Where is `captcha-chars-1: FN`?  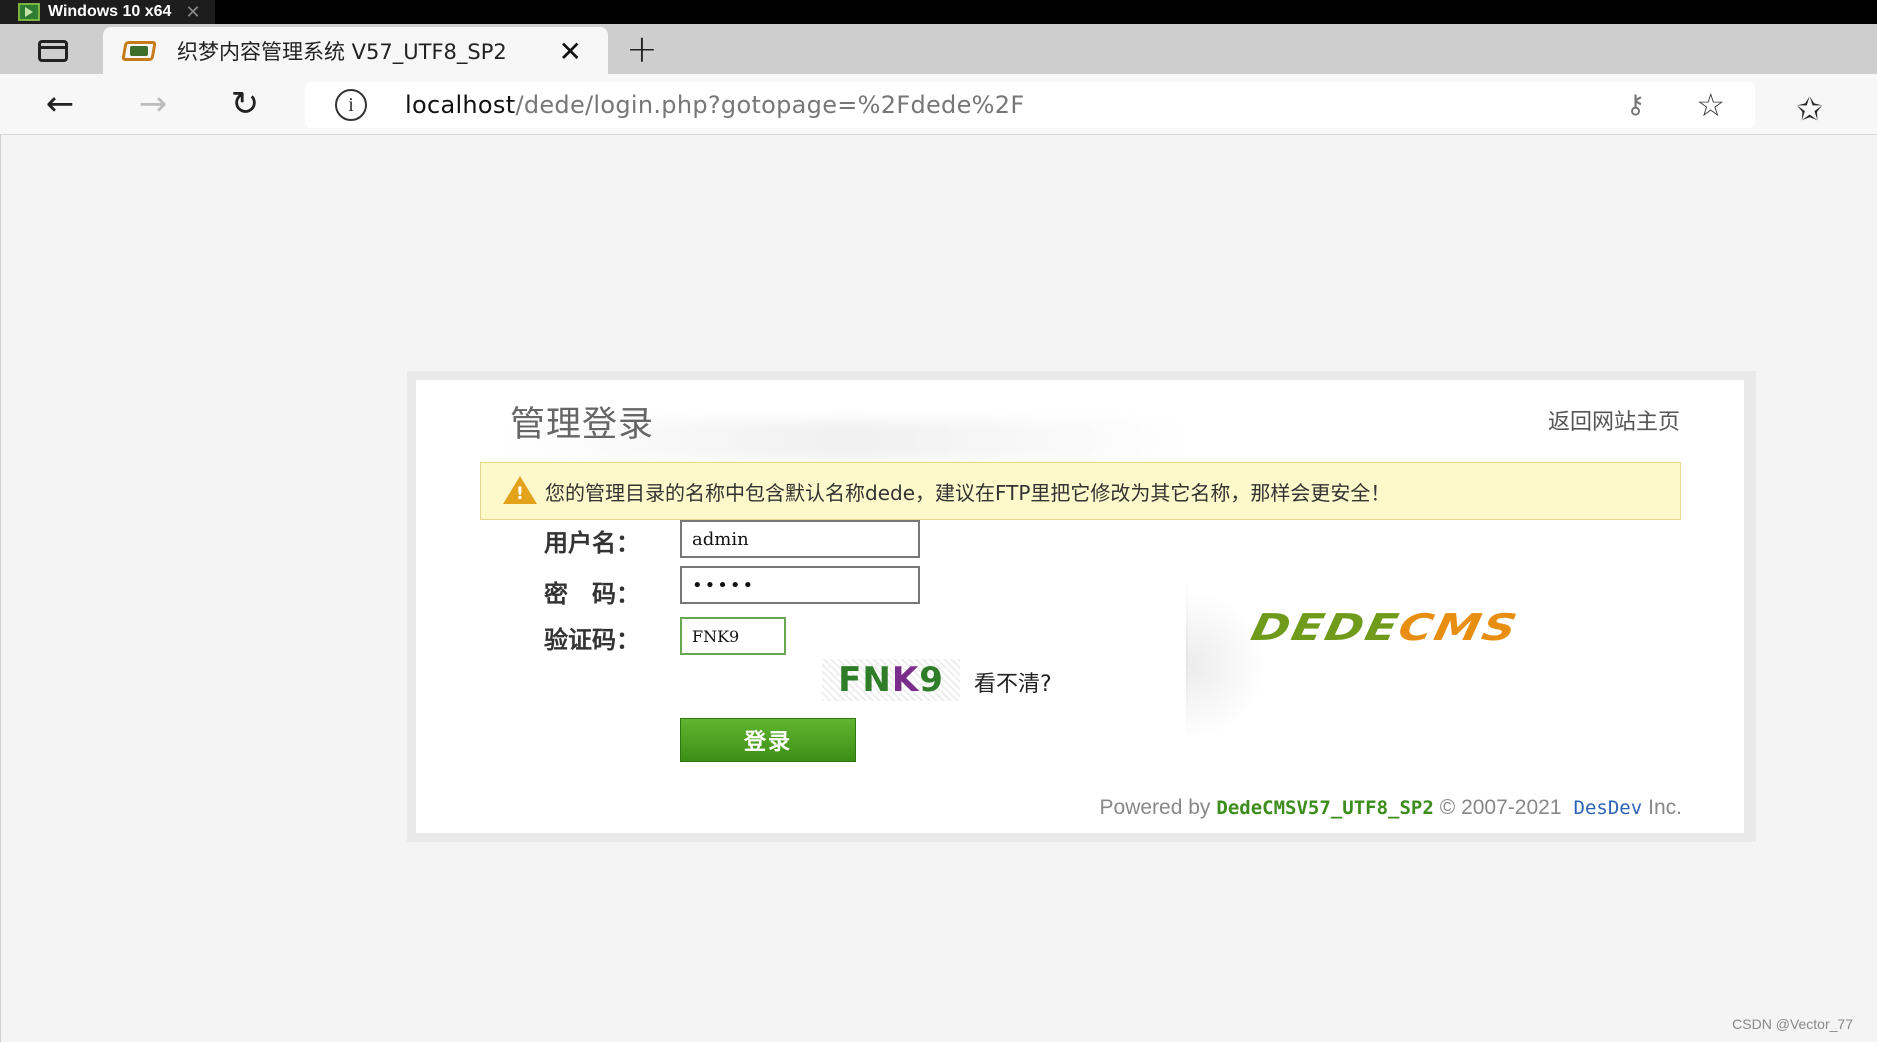 captcha-chars-1: FN is located at coordinates (865, 680).